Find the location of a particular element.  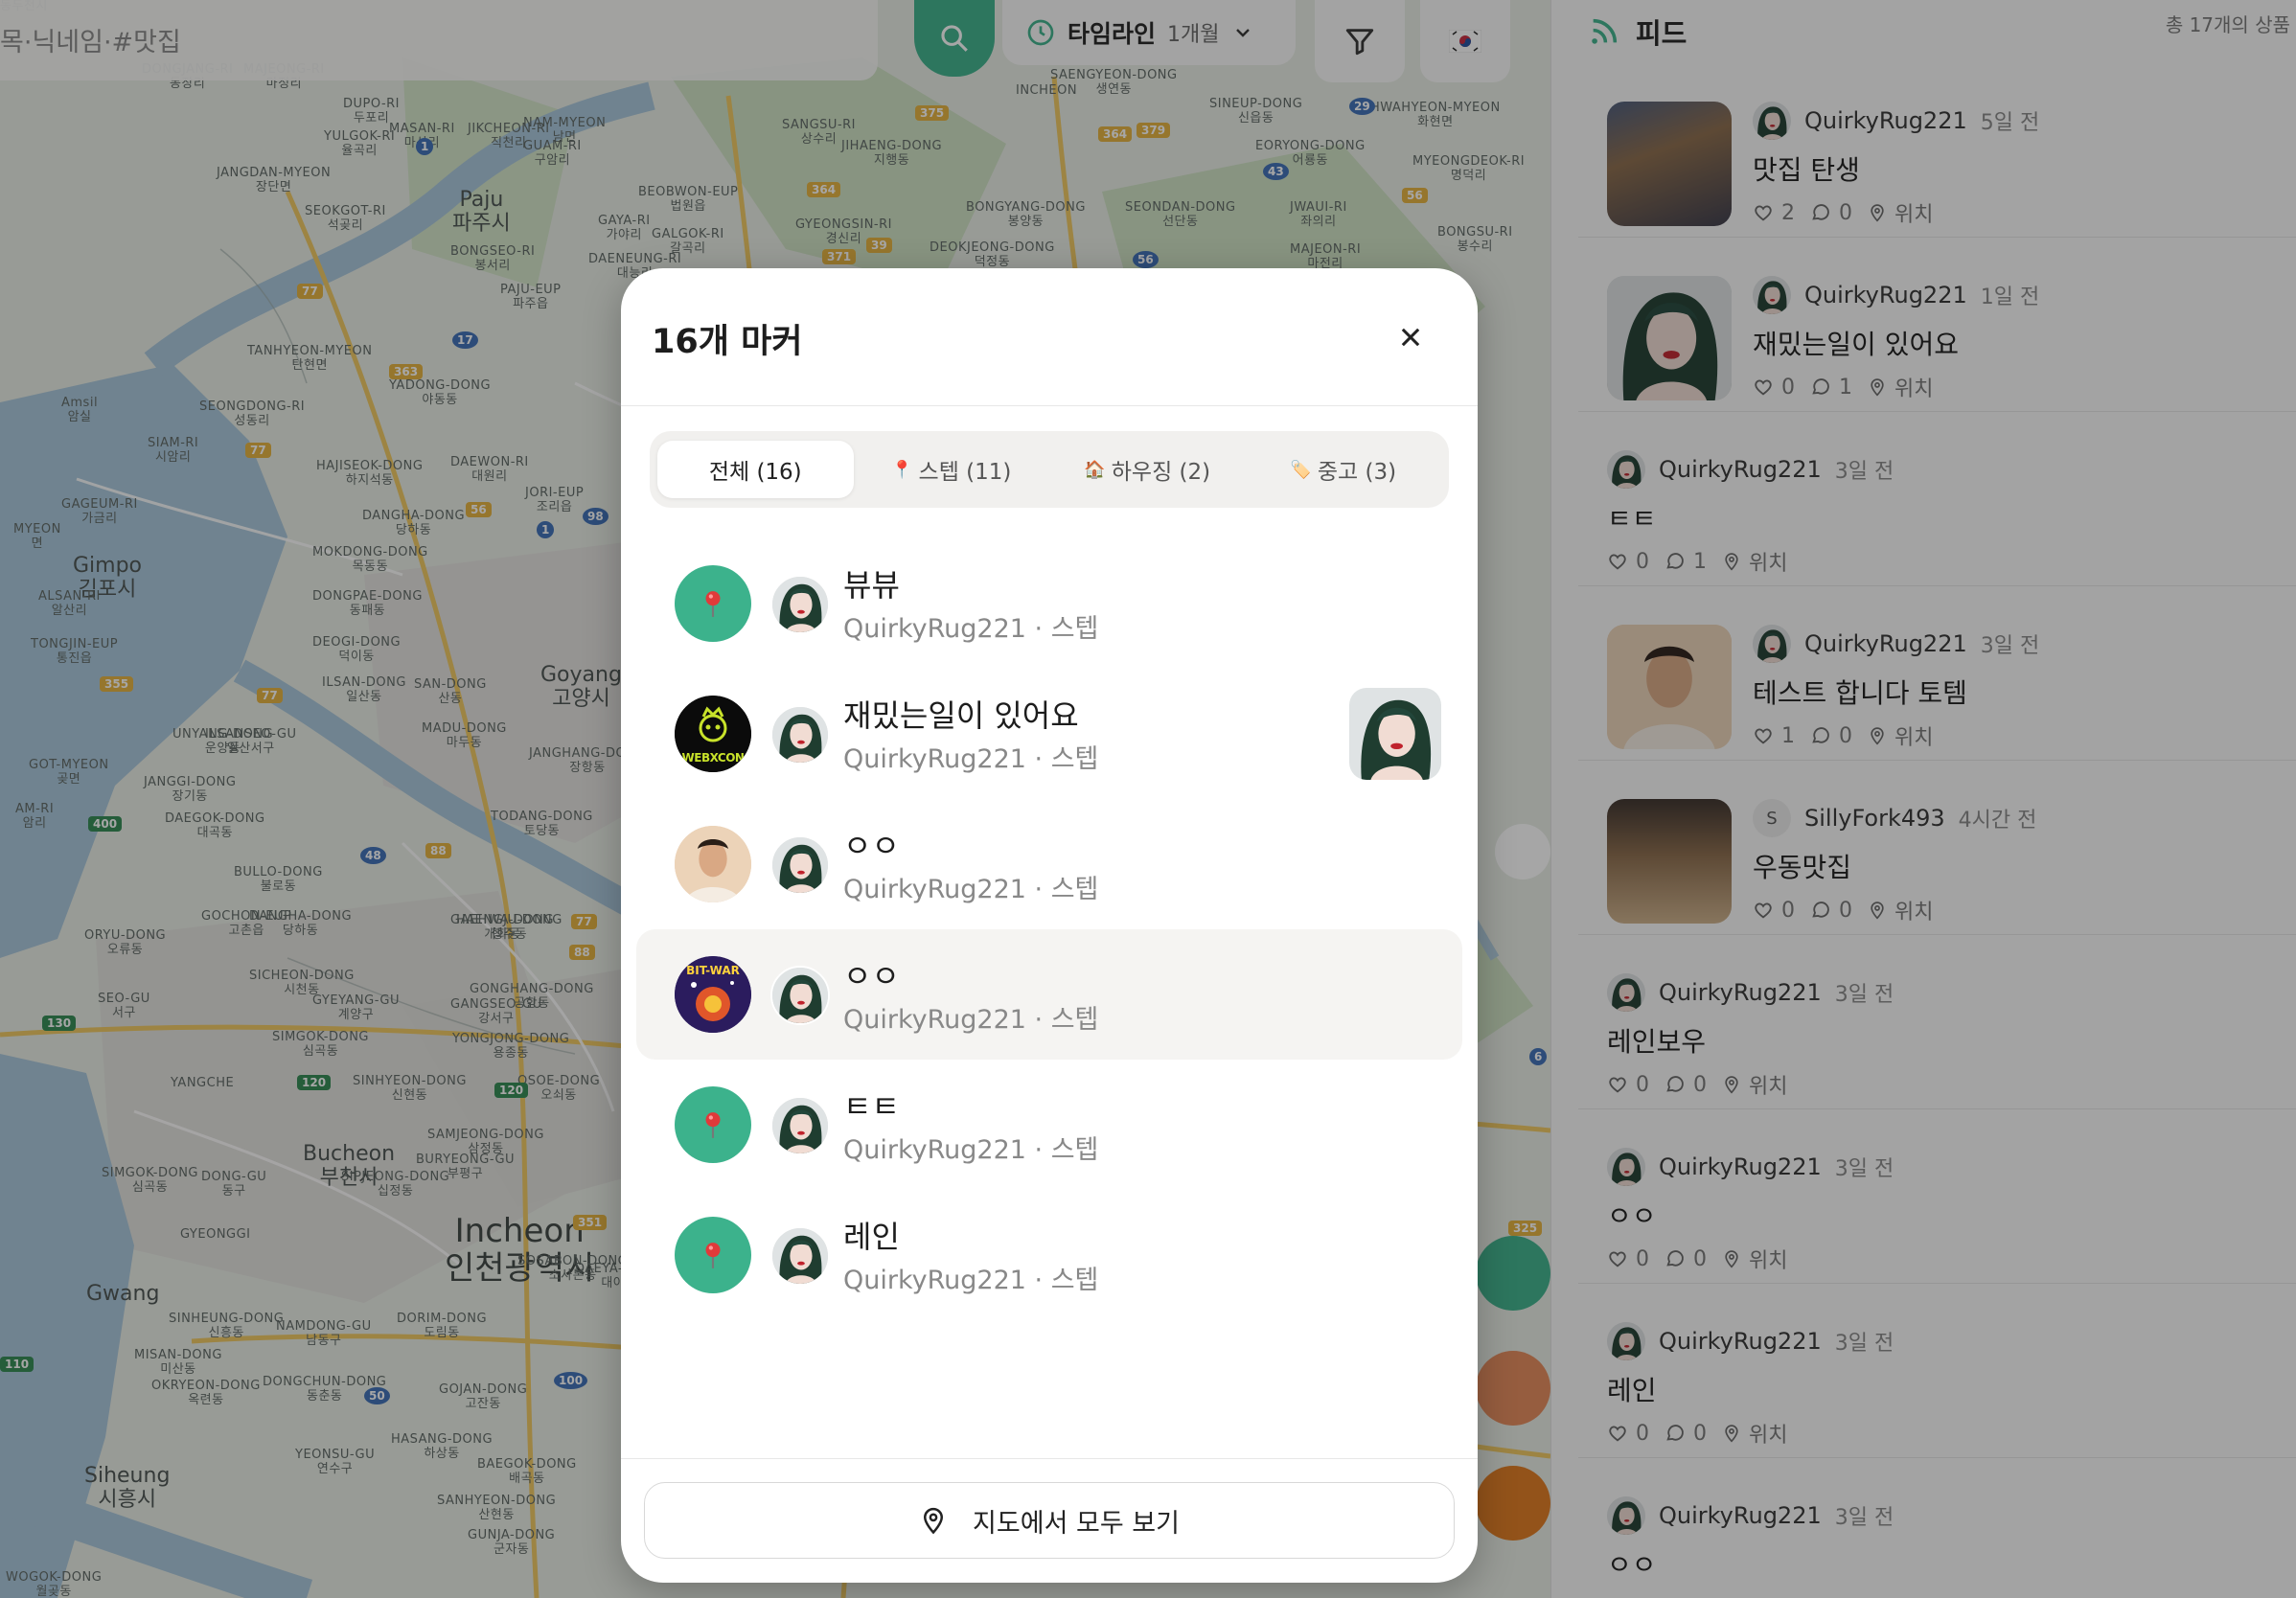

show-all-on-map-button: 지도에서 모두 보기 is located at coordinates (1049, 1521).